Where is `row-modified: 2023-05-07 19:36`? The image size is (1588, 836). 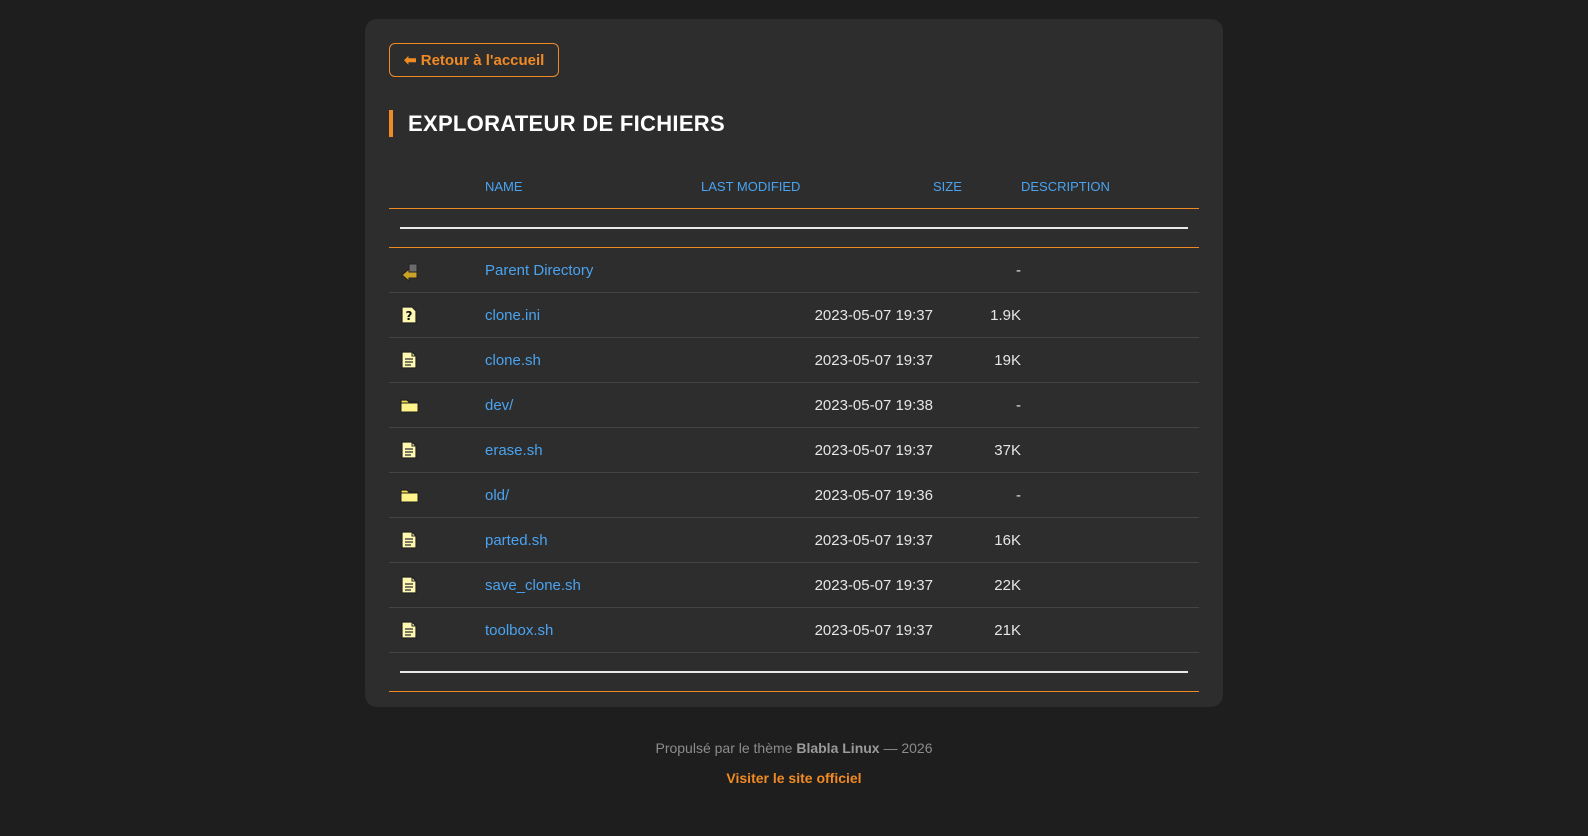 row-modified: 2023-05-07 19:36 is located at coordinates (817, 495).